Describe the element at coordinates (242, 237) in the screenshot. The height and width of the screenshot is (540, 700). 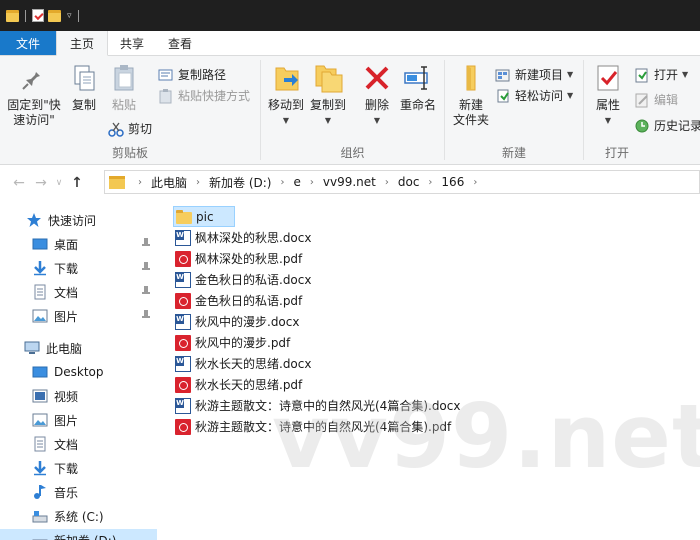
I see `list-item: 枫林深处的秋思.docx` at that location.